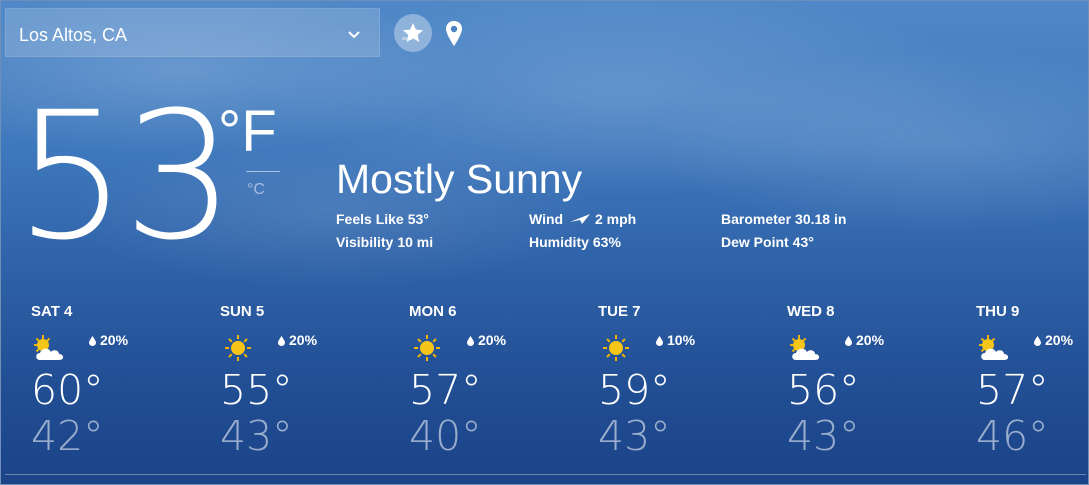 Image resolution: width=1089 pixels, height=485 pixels. I want to click on forecast-day: TUE 7 10% 59° 43°, so click(678, 386).